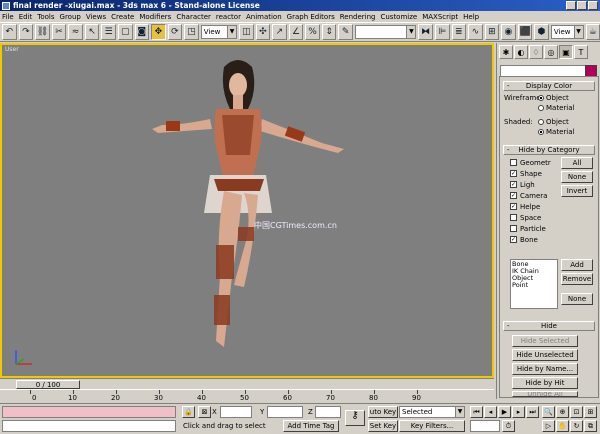  Describe the element at coordinates (581, 52) in the screenshot. I see `utilities-tab-icon: T` at that location.